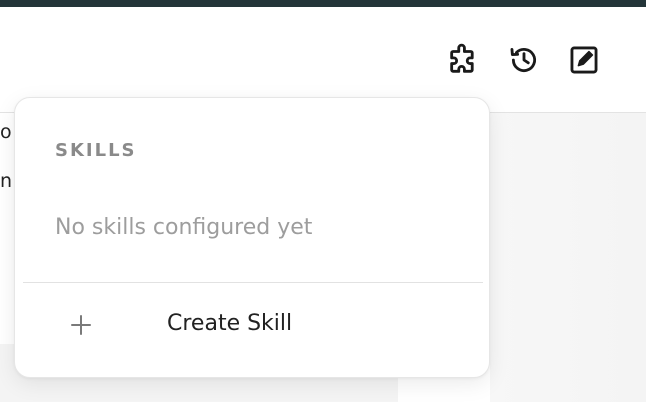 This screenshot has width=646, height=402. I want to click on history-button, so click(524, 60).